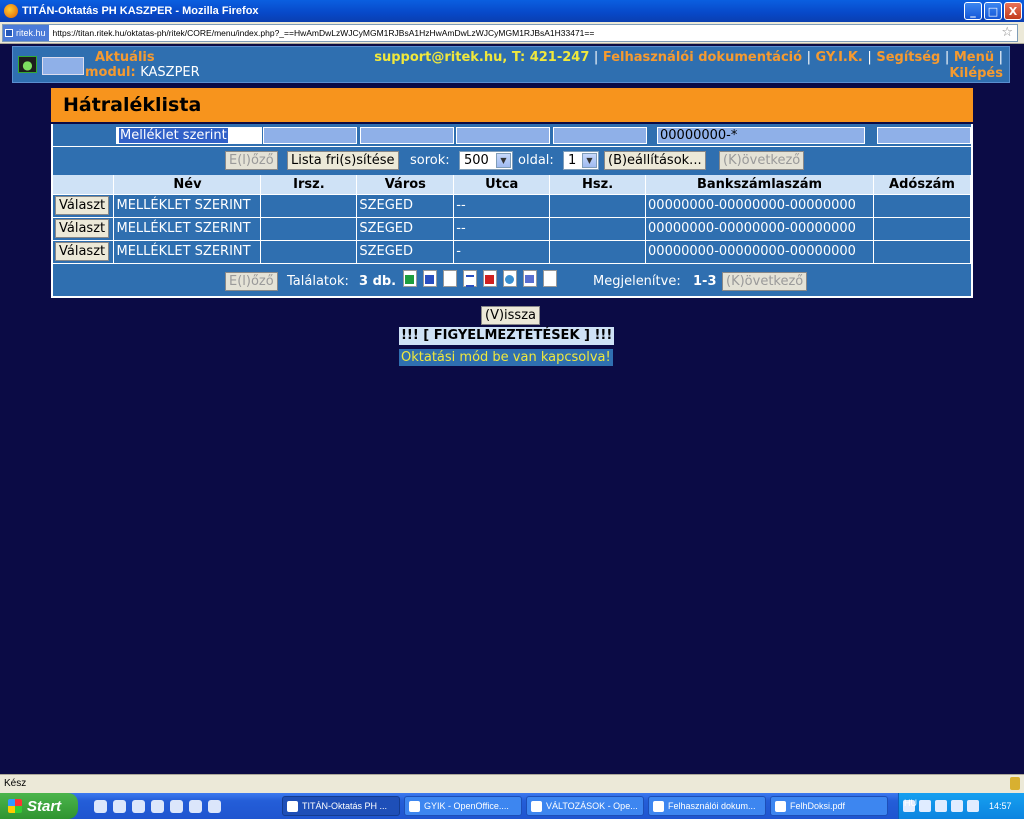 This screenshot has width=1024, height=819. Describe the element at coordinates (581, 160) in the screenshot. I see `page-select: 1 ▼` at that location.